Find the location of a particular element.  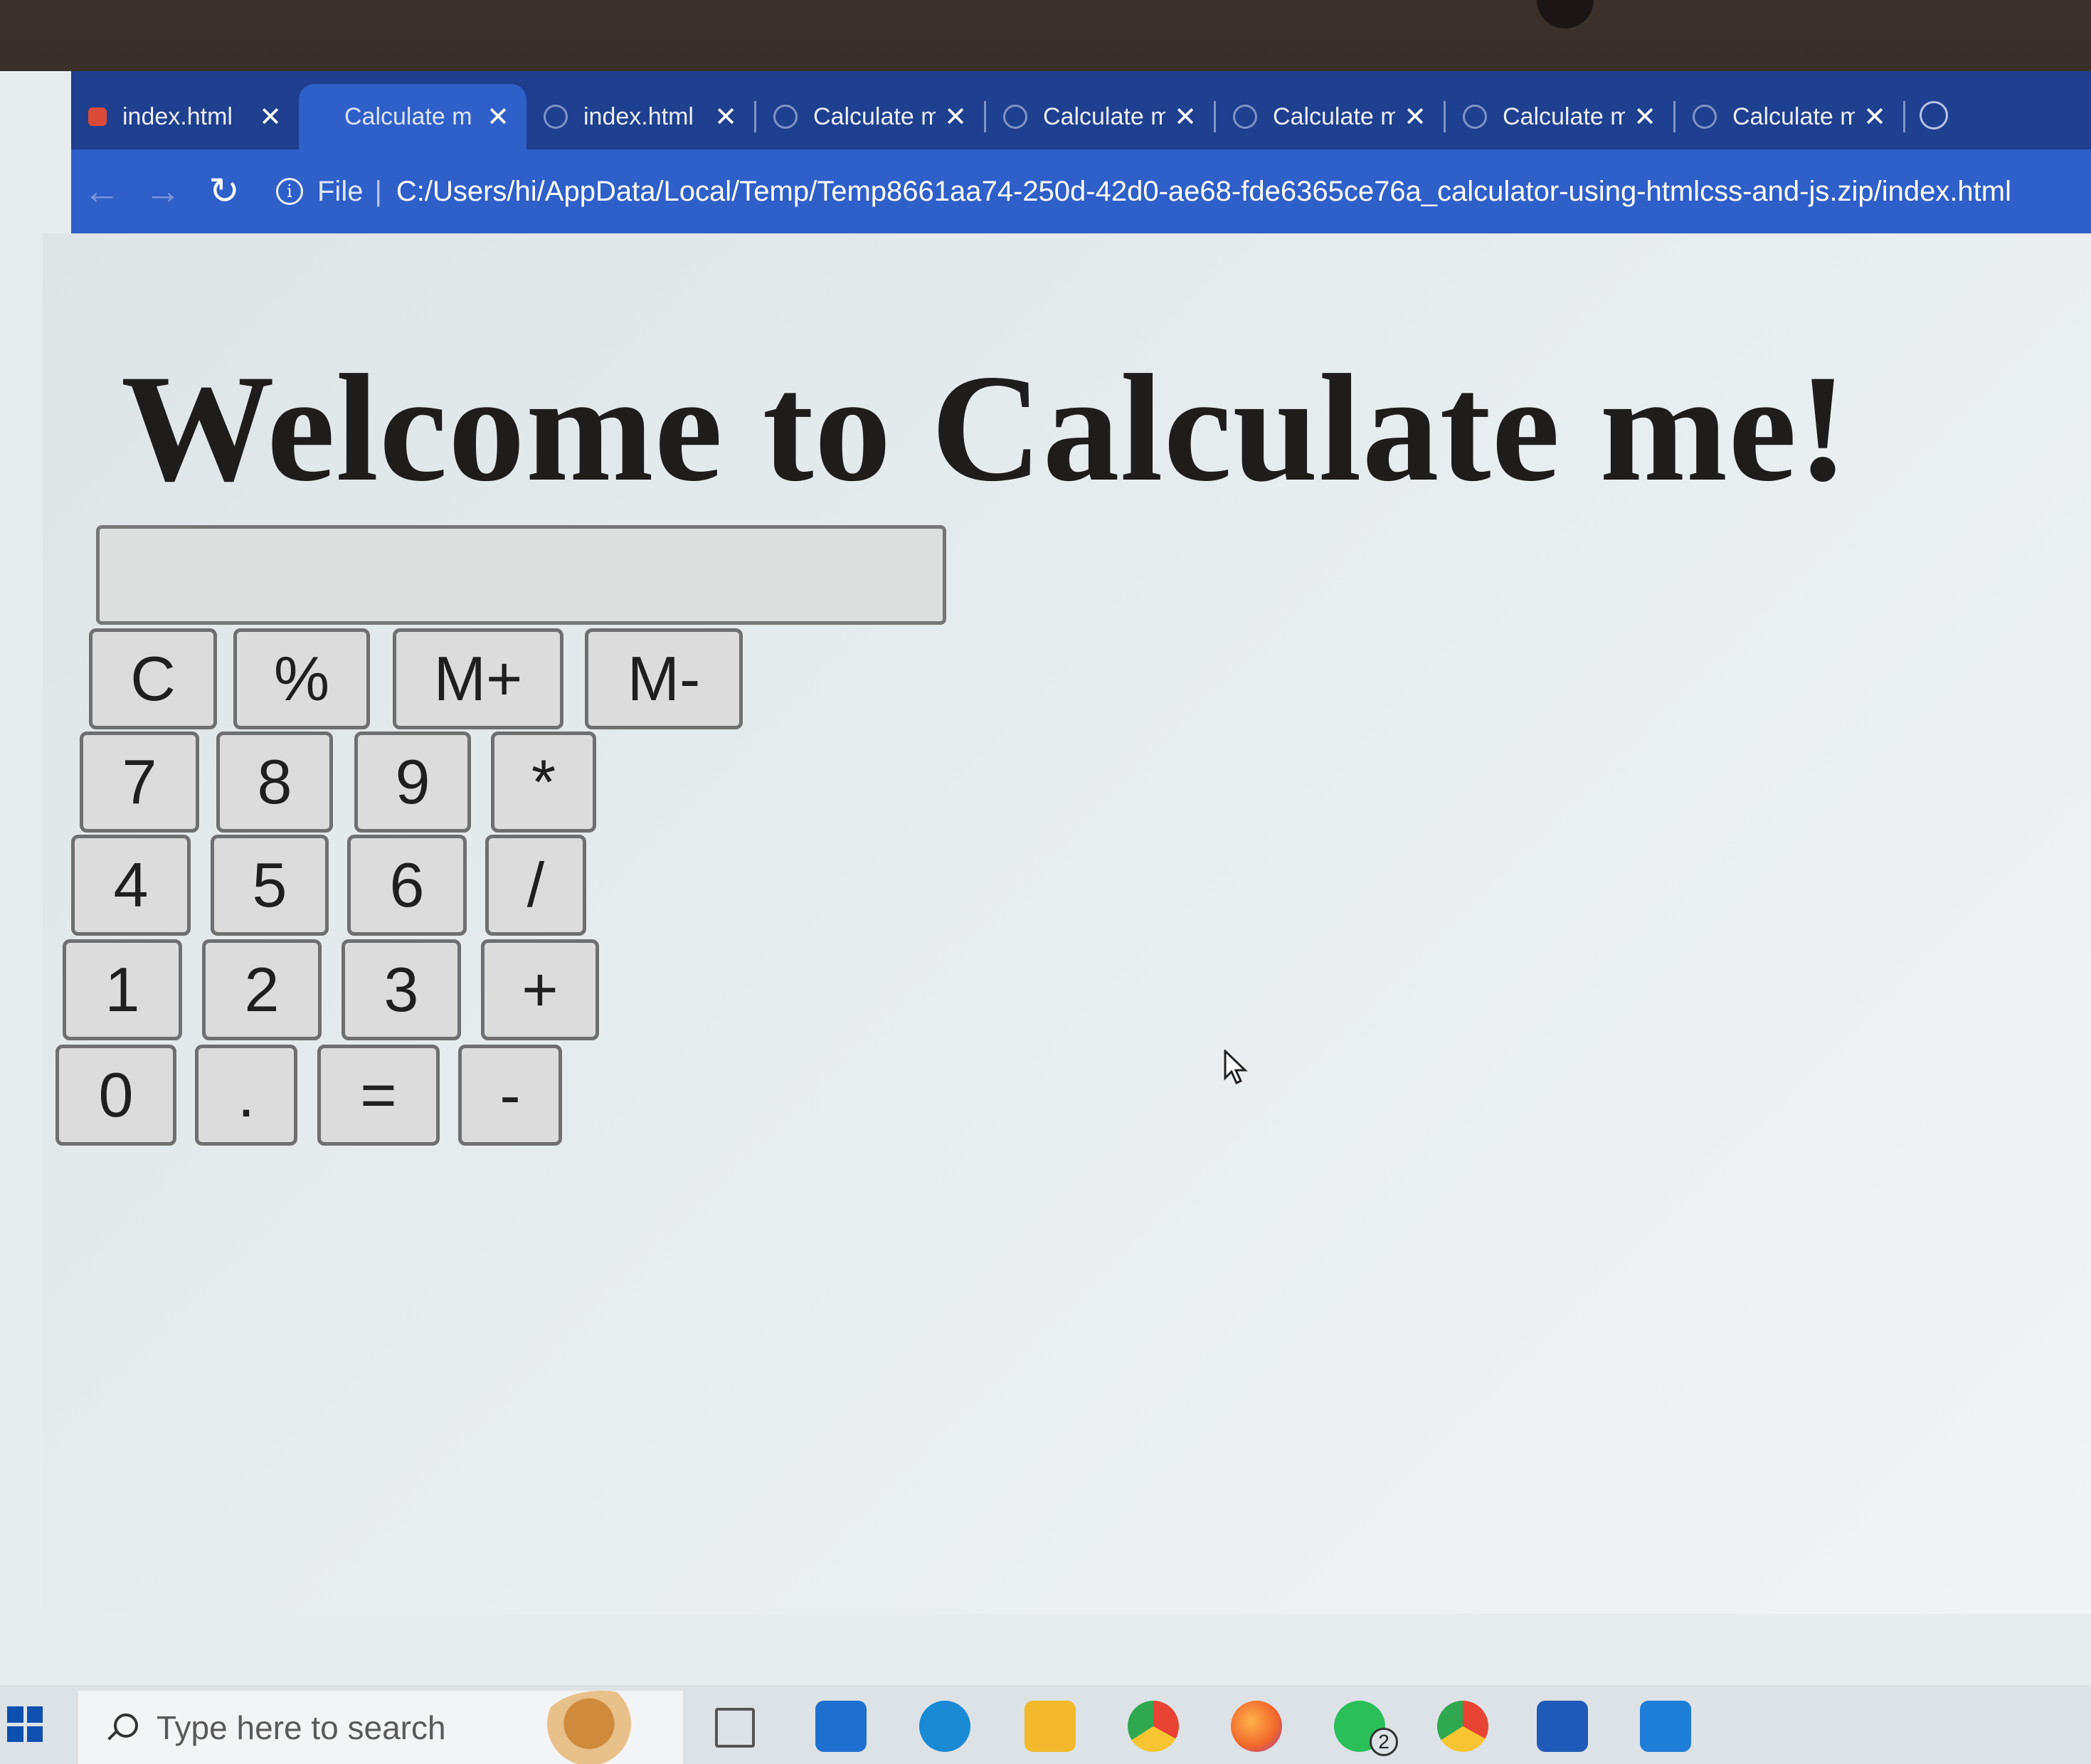

minus-button: - is located at coordinates (510, 1095).